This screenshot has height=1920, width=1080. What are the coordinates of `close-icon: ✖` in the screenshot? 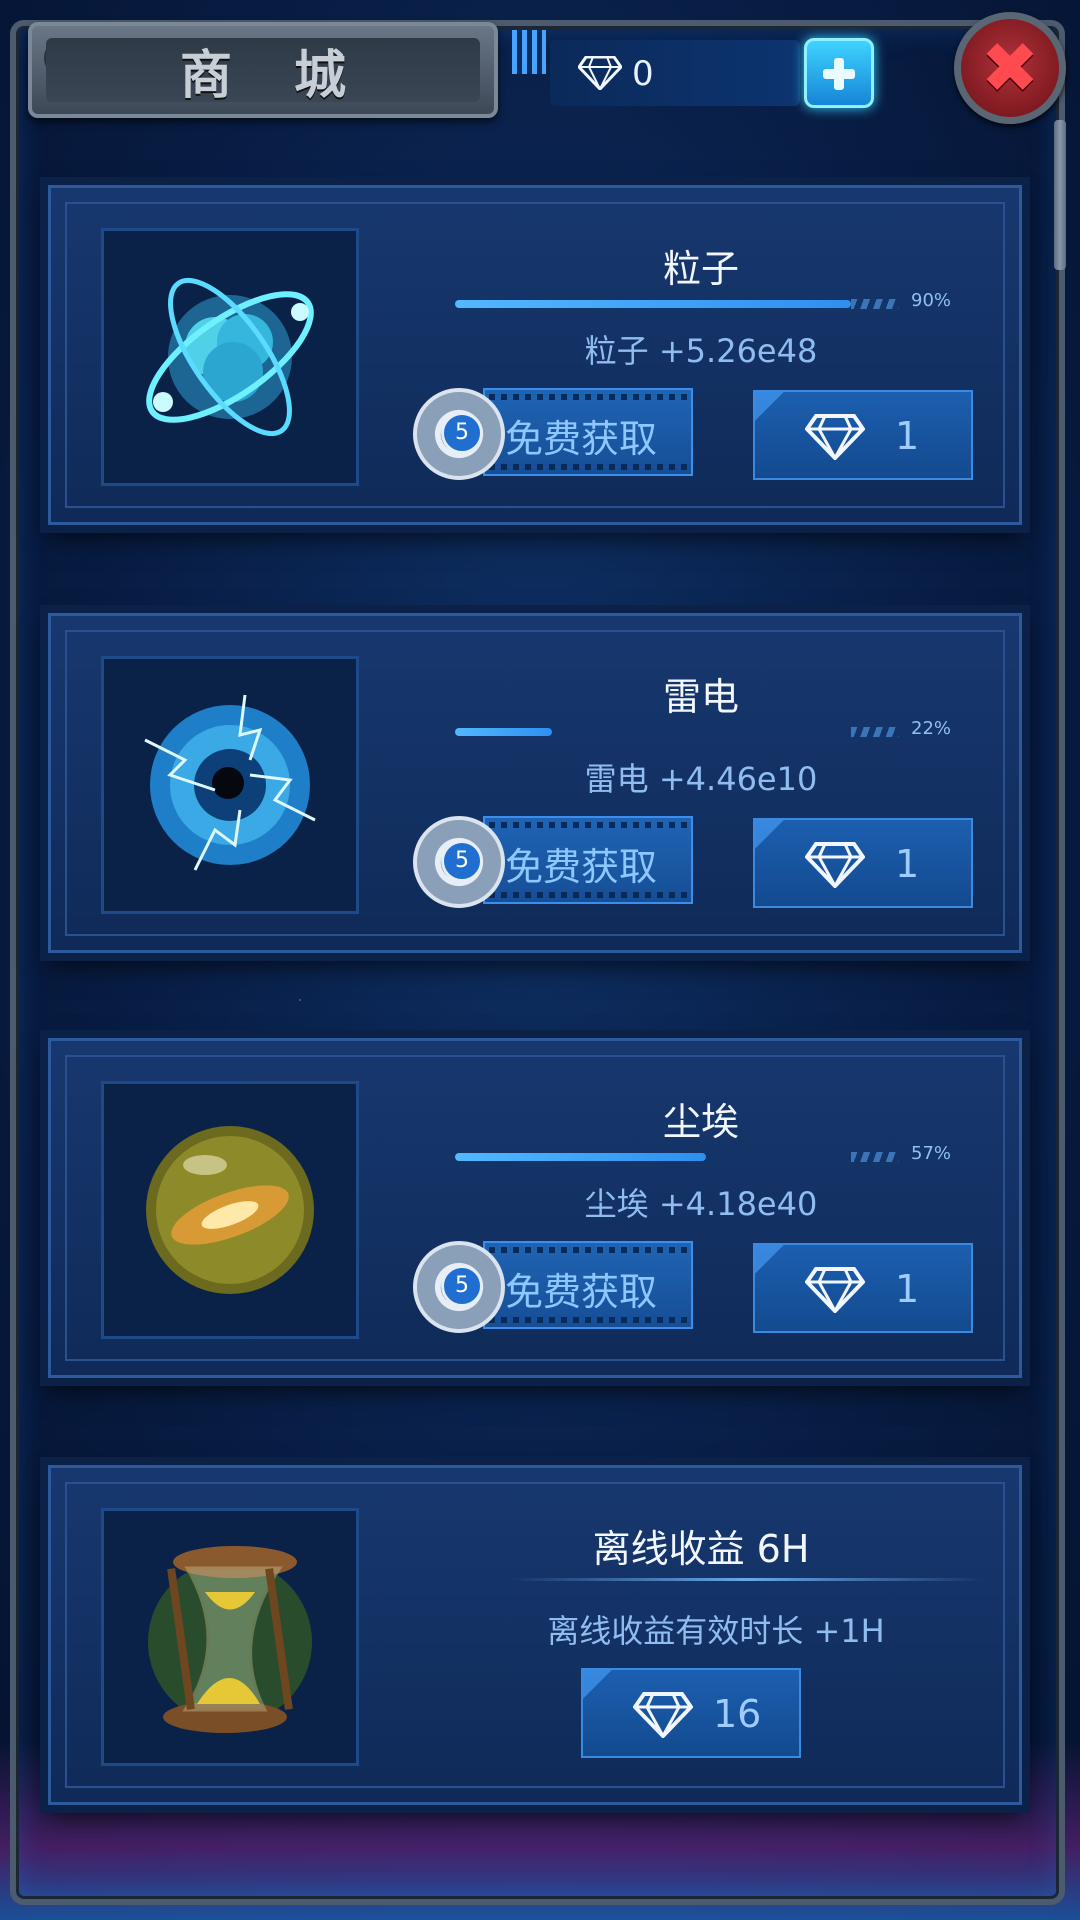 It's located at (1010, 68).